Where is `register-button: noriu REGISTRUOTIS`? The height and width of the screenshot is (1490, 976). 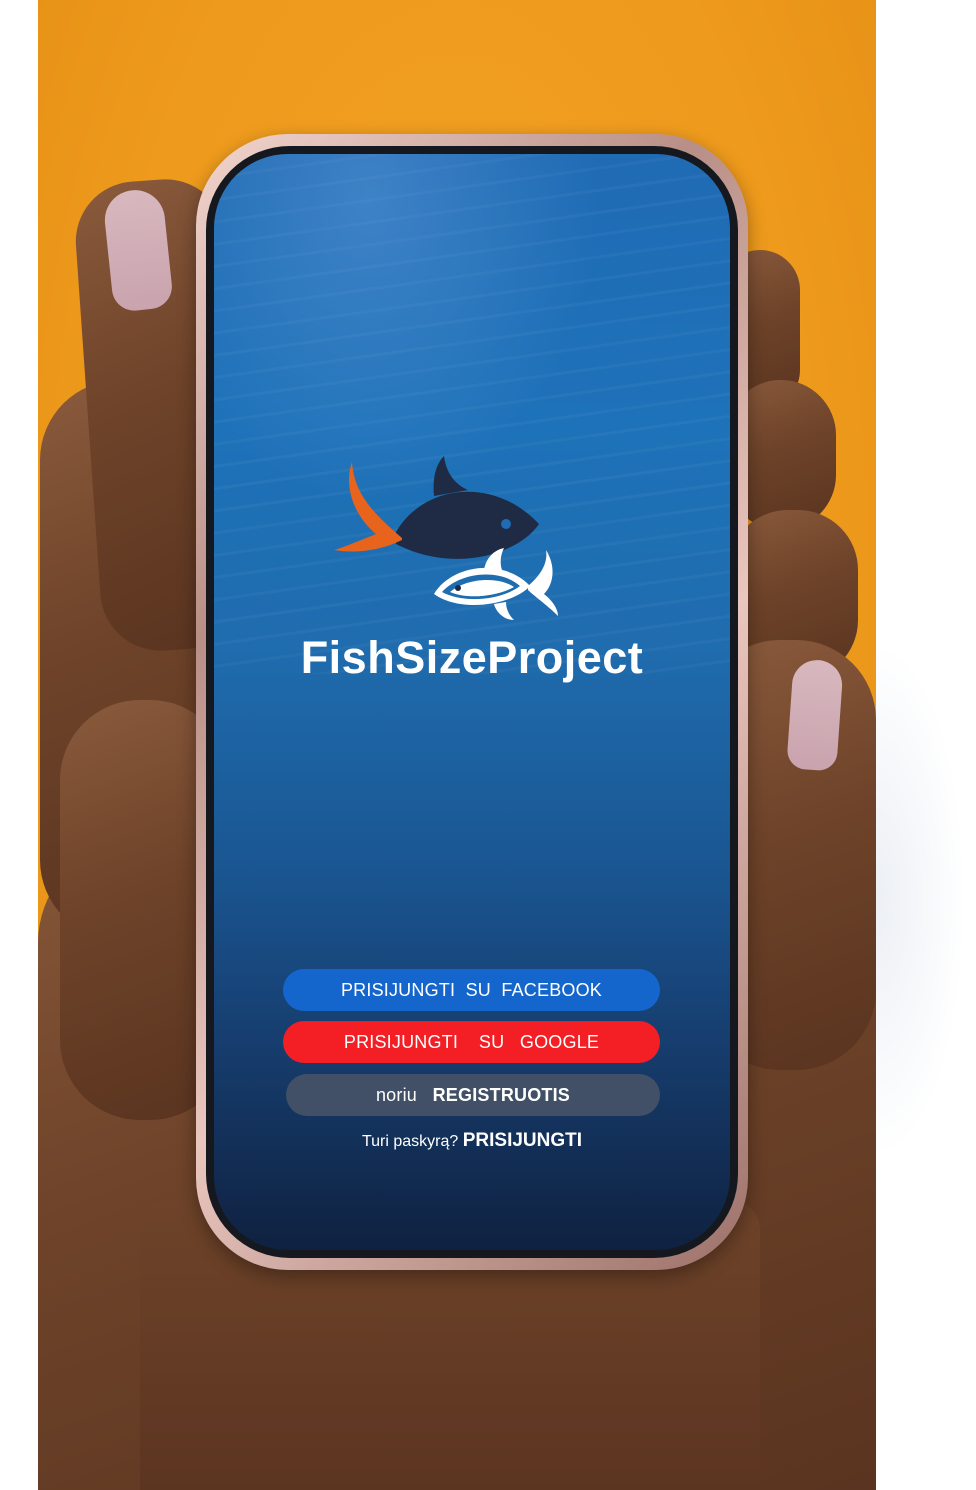
register-button: noriu REGISTRUOTIS is located at coordinates (473, 1095).